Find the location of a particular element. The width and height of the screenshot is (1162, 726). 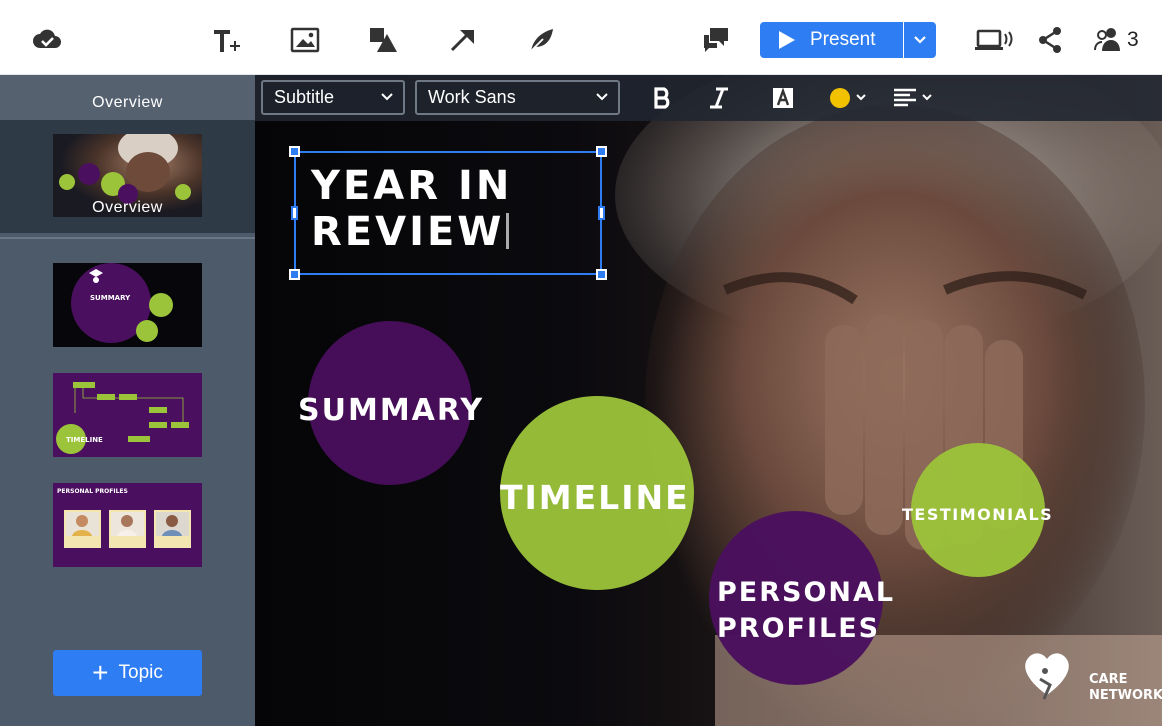

topic-timeline: TIMELINE is located at coordinates (595, 497).